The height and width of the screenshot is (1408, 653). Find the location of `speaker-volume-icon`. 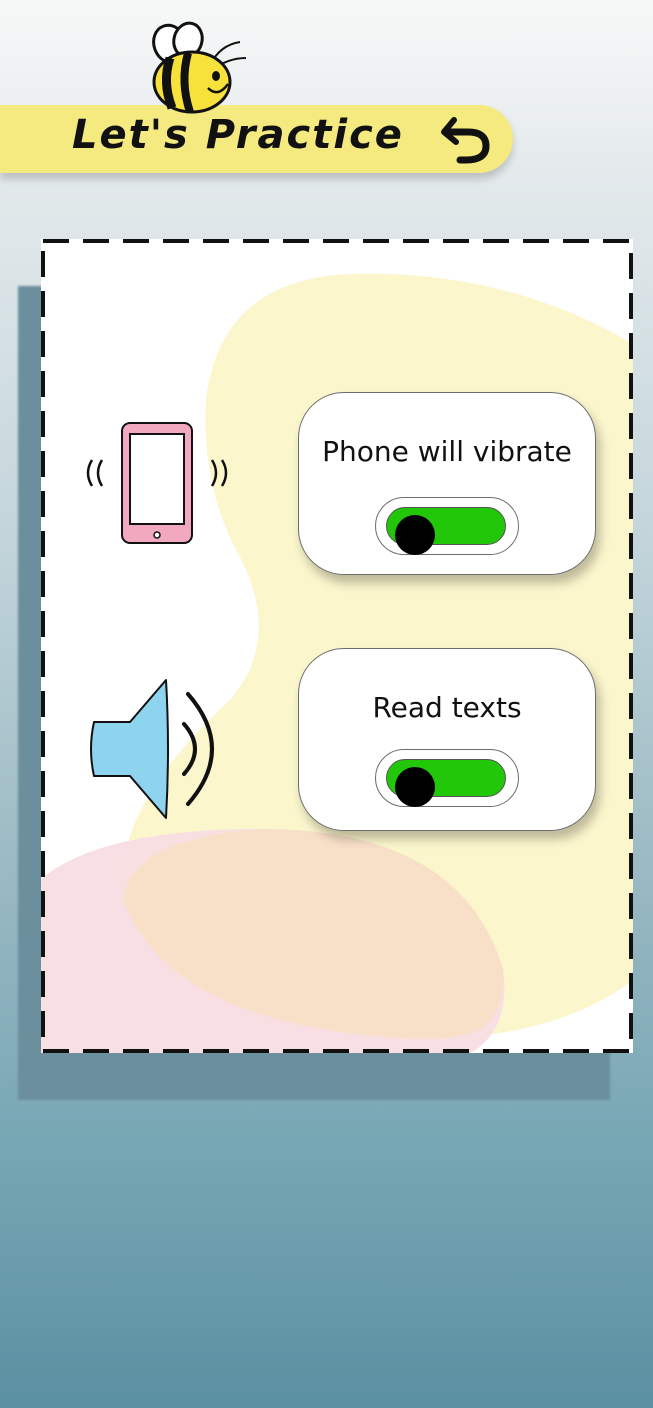

speaker-volume-icon is located at coordinates (152, 749).